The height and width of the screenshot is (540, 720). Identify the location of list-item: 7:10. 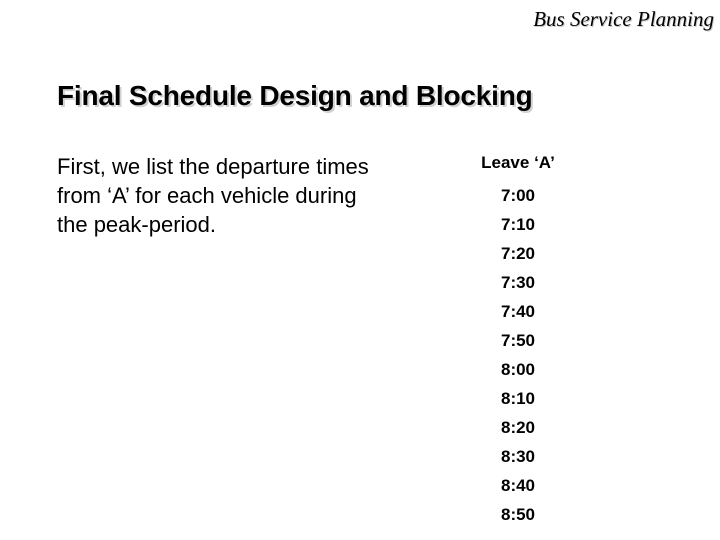
(518, 224).